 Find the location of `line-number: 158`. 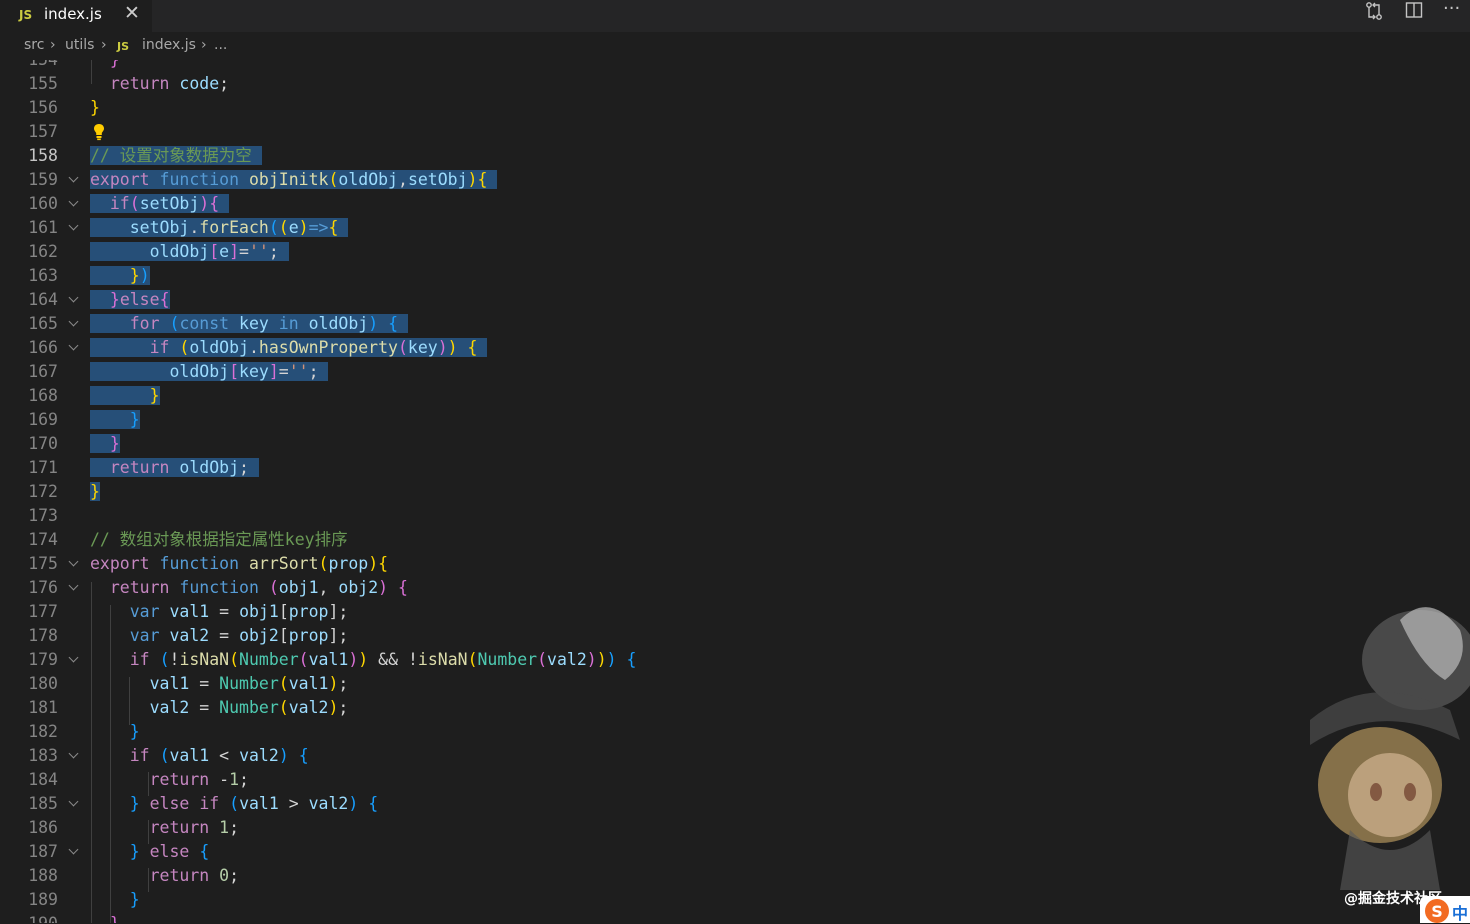

line-number: 158 is located at coordinates (43, 155).